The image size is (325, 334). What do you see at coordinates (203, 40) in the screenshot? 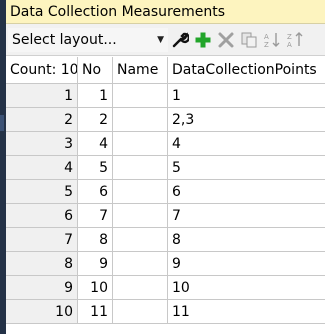
I see `add-icon` at bounding box center [203, 40].